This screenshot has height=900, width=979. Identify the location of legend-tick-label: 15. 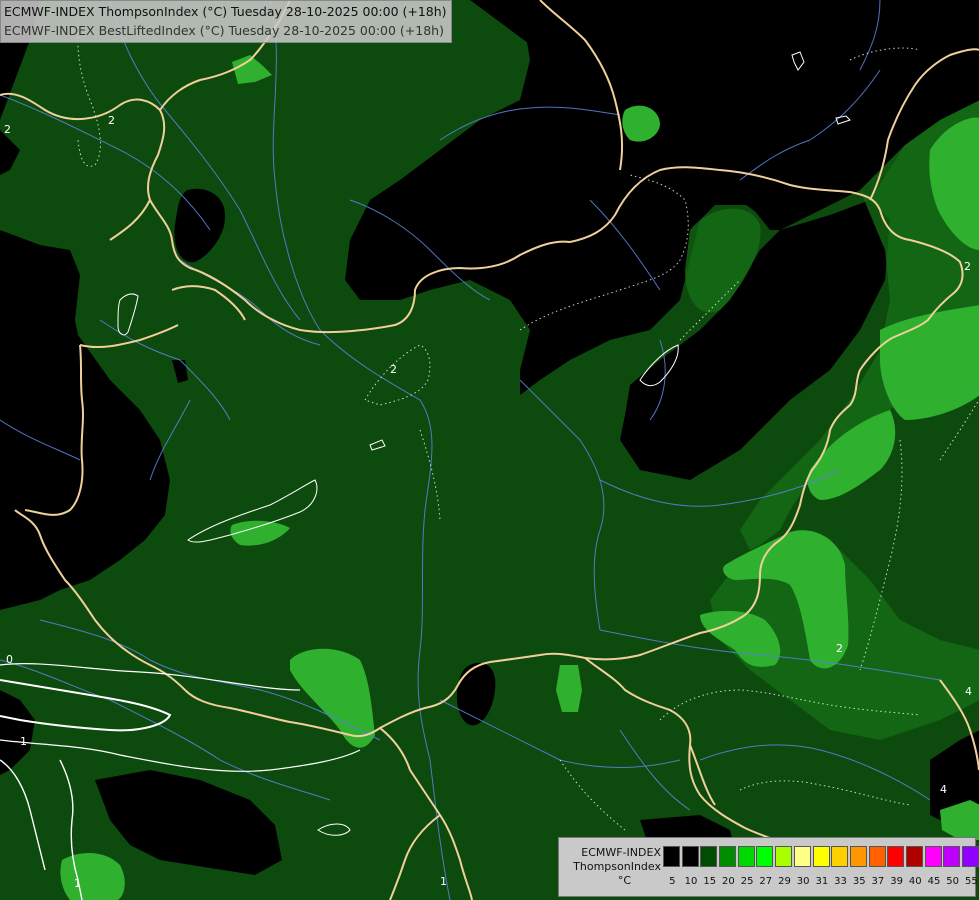
(710, 881).